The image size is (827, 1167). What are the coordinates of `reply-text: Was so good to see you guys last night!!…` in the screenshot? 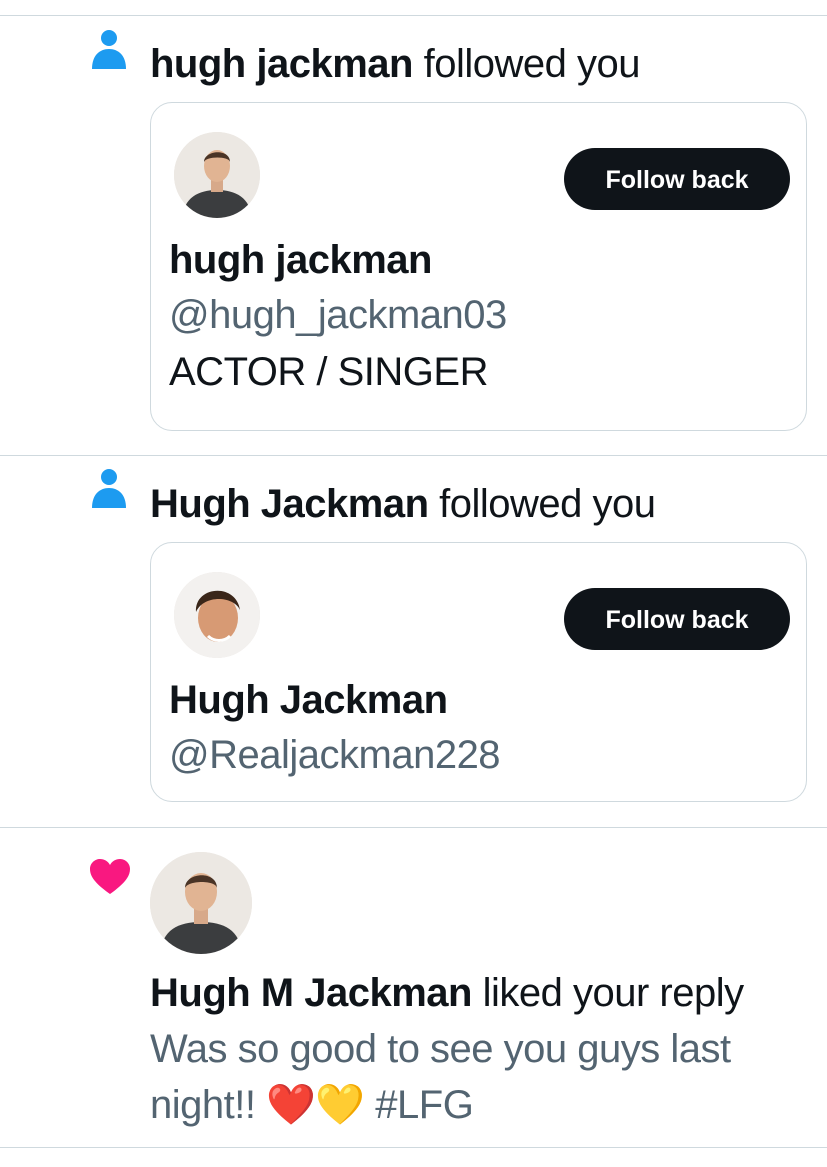 It's located at (480, 1077).